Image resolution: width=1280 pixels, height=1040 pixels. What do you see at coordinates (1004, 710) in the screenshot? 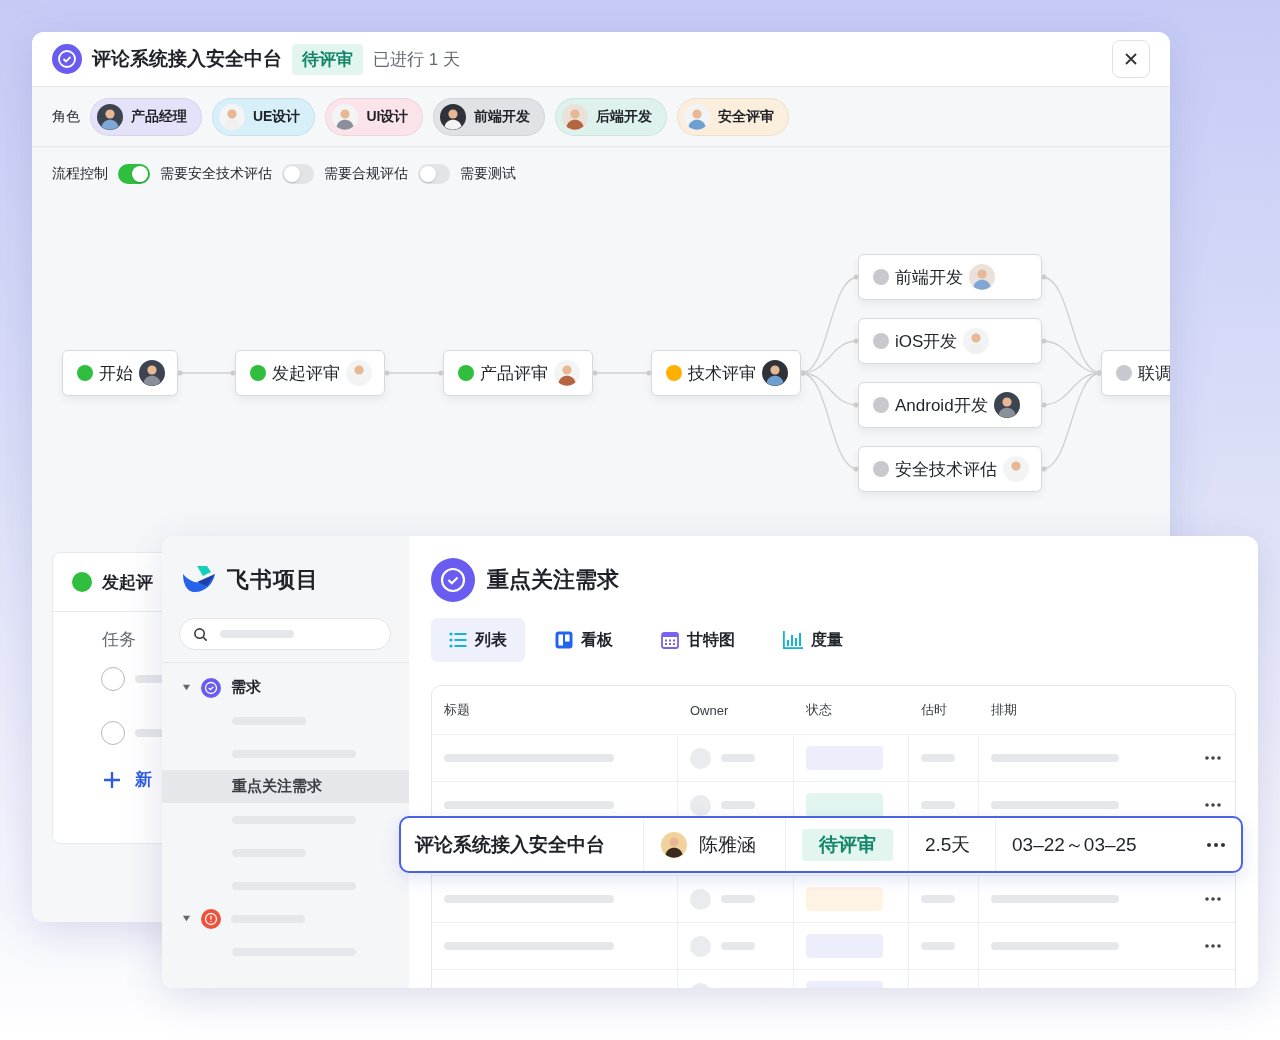
I see `column-header: 排期` at bounding box center [1004, 710].